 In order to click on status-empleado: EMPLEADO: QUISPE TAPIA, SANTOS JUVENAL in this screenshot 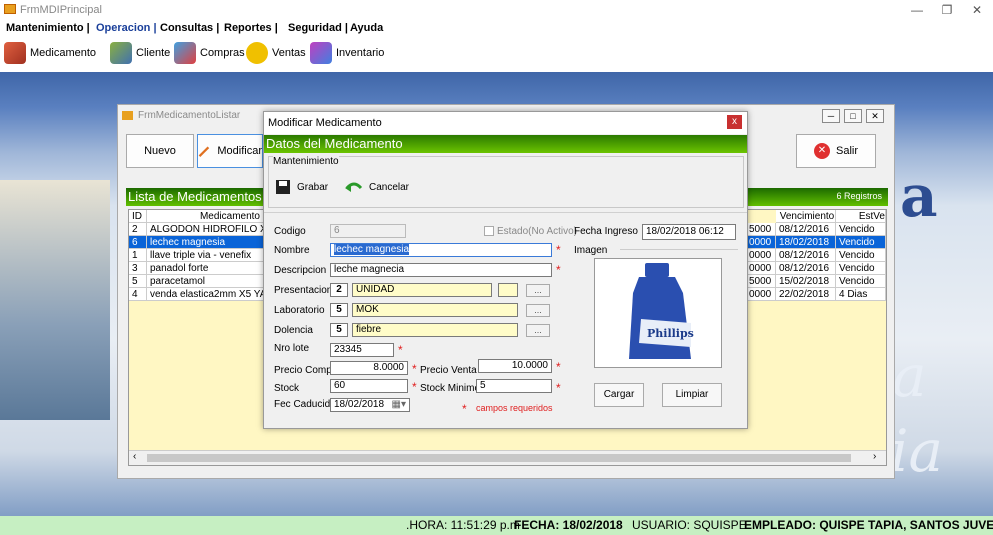, I will do `click(868, 525)`.